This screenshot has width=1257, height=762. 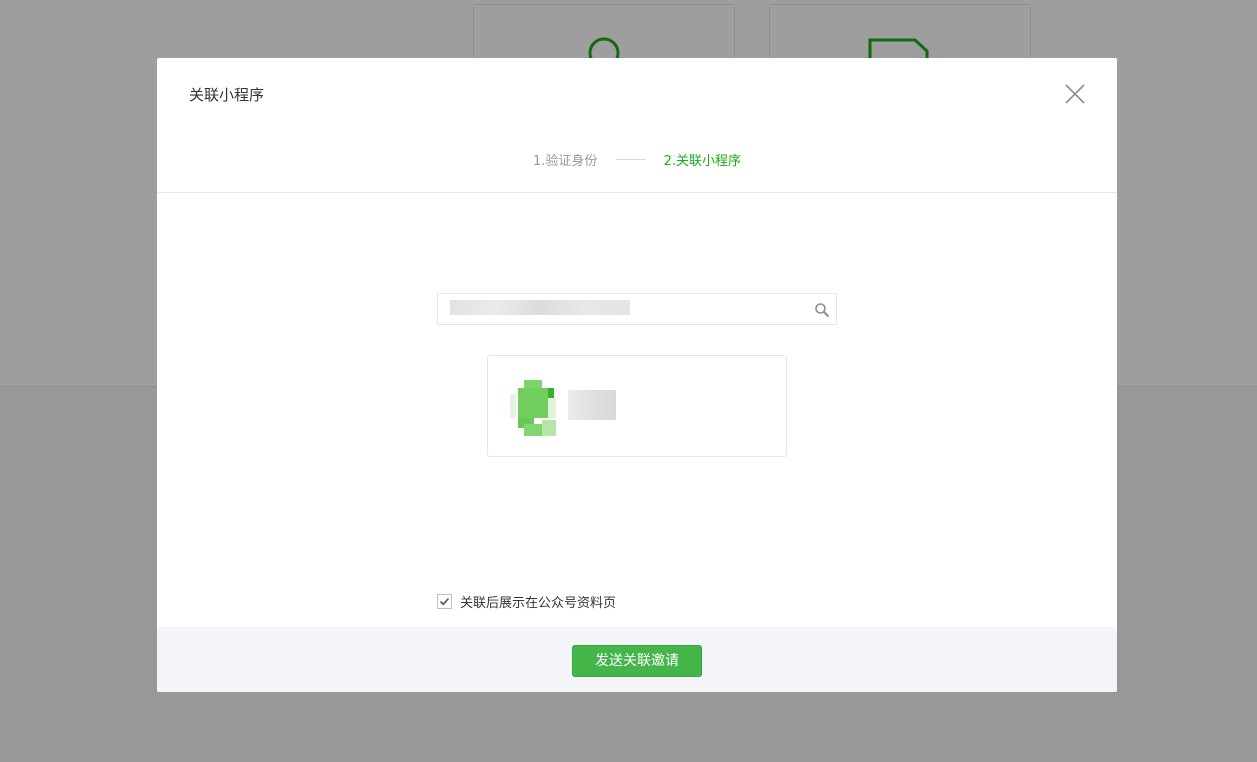 I want to click on close-button, so click(x=1075, y=94).